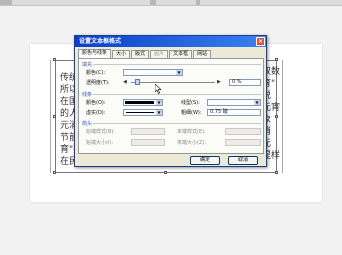  I want to click on fill-separator, so click(177, 64).